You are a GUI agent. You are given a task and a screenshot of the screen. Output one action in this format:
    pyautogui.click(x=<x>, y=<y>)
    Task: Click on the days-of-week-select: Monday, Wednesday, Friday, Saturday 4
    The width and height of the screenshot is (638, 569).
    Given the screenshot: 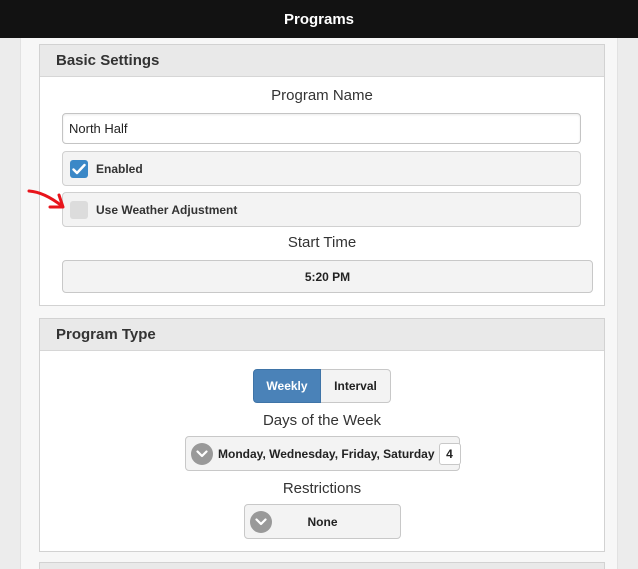 What is the action you would take?
    pyautogui.click(x=323, y=453)
    